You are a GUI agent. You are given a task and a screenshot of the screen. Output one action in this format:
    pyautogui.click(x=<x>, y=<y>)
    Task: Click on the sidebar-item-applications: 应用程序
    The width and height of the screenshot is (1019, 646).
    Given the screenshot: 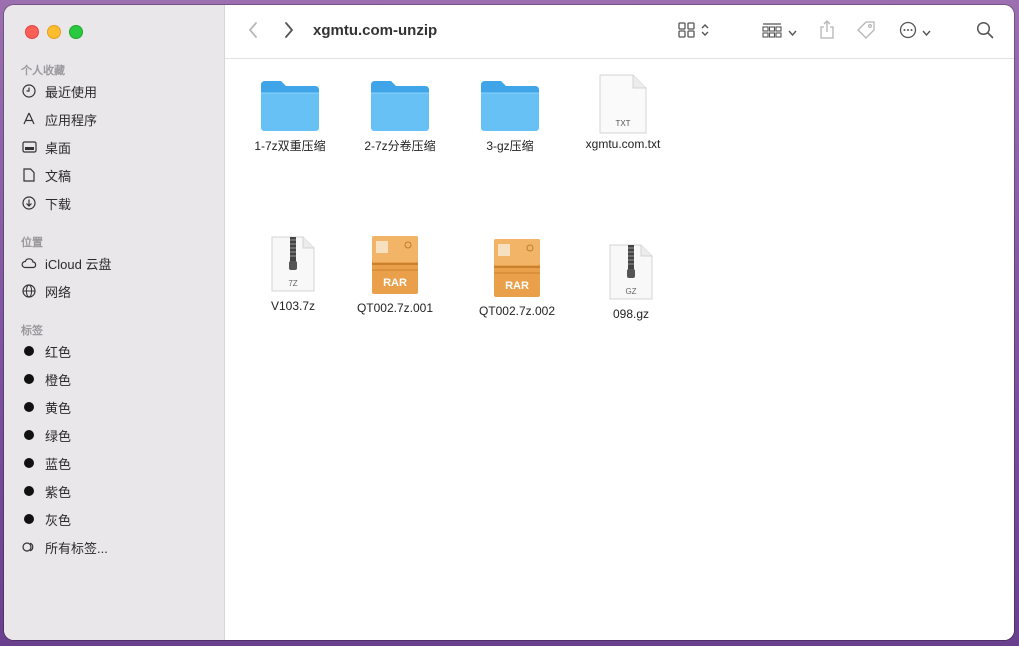 What is the action you would take?
    pyautogui.click(x=59, y=119)
    